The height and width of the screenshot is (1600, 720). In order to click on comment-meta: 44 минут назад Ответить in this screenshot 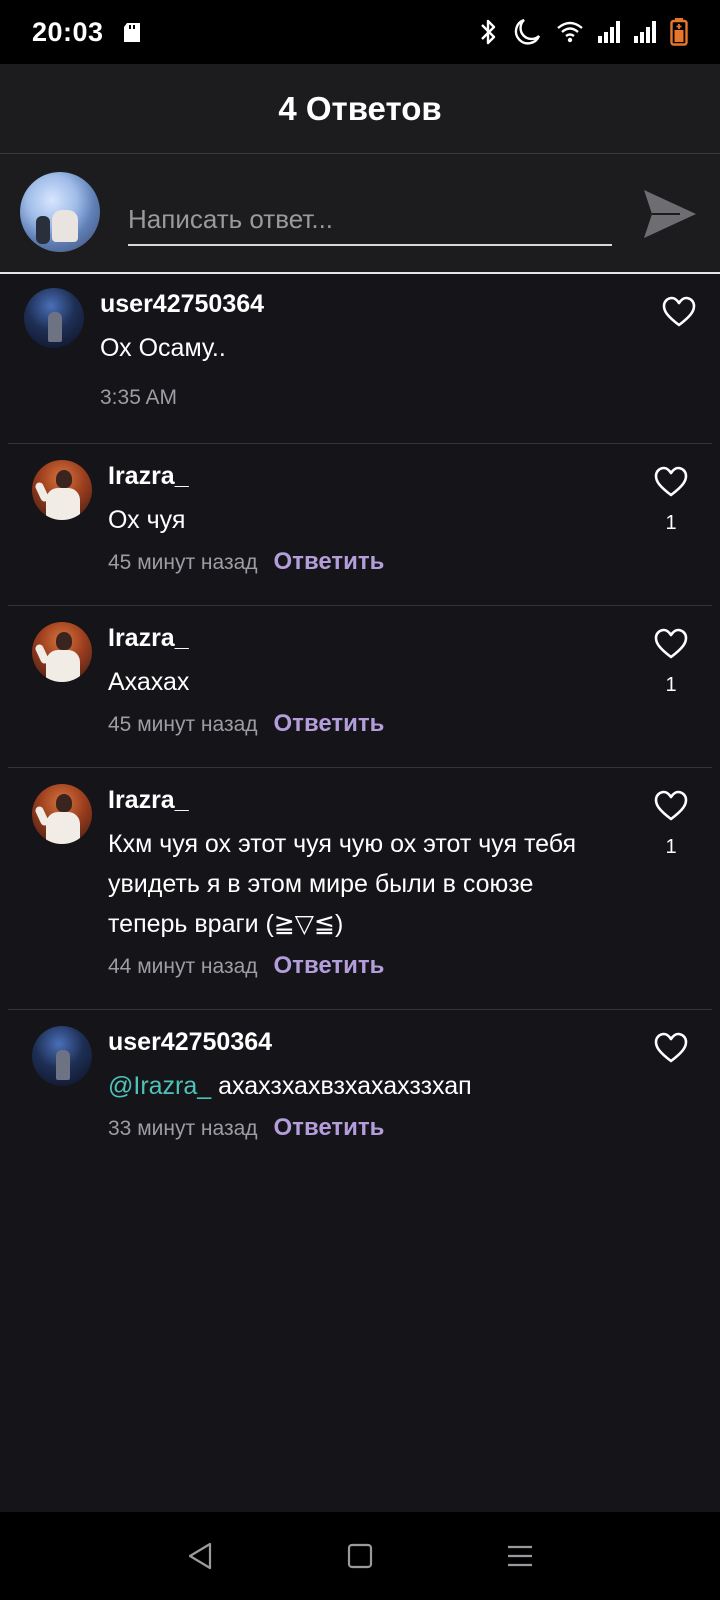, I will do `click(246, 966)`.